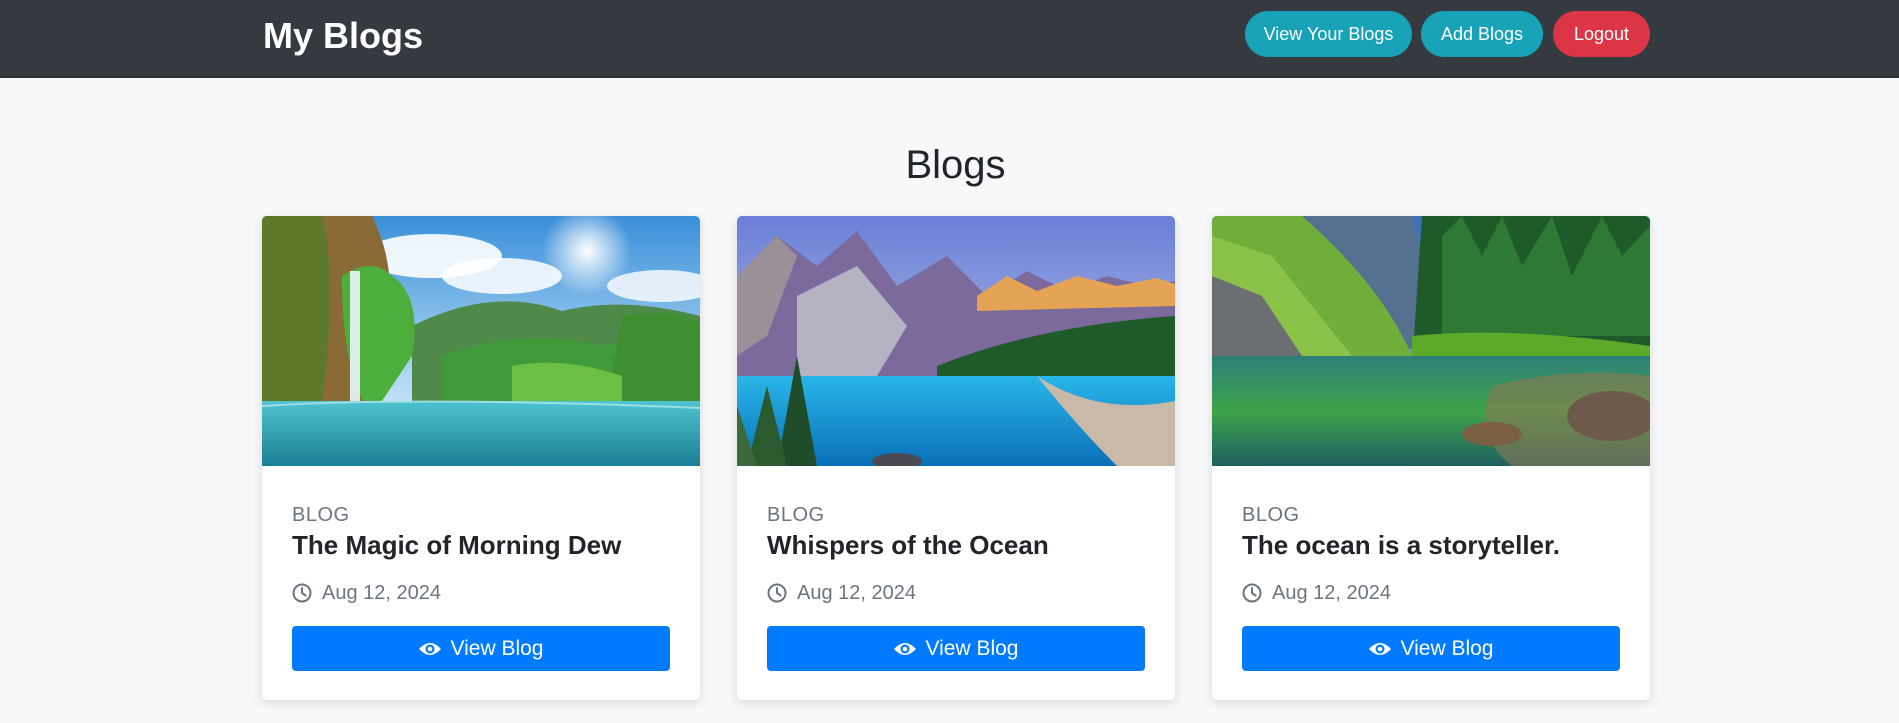 This screenshot has height=723, width=1899. I want to click on brand-title: My Blogs, so click(343, 36).